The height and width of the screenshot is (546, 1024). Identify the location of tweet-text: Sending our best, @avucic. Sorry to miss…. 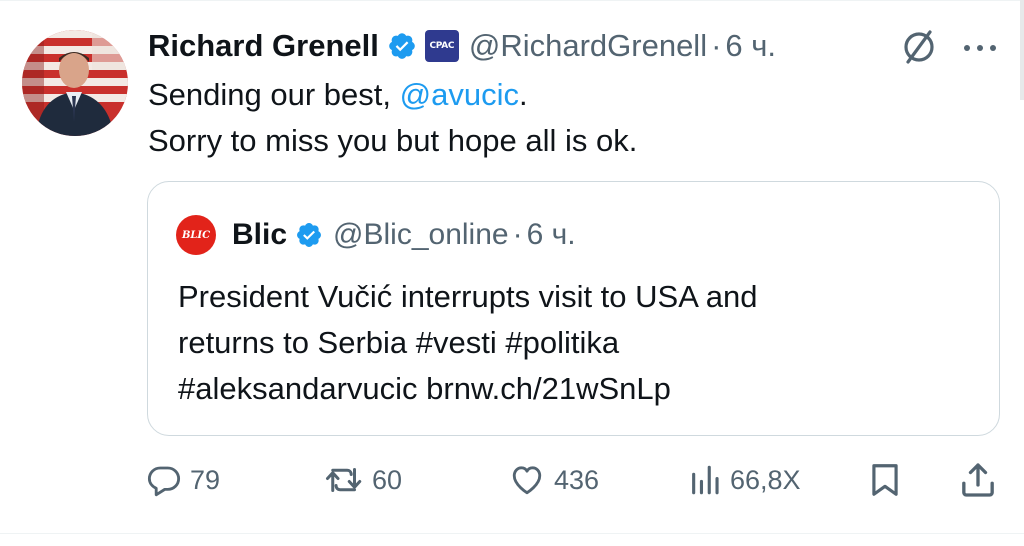
(518, 118).